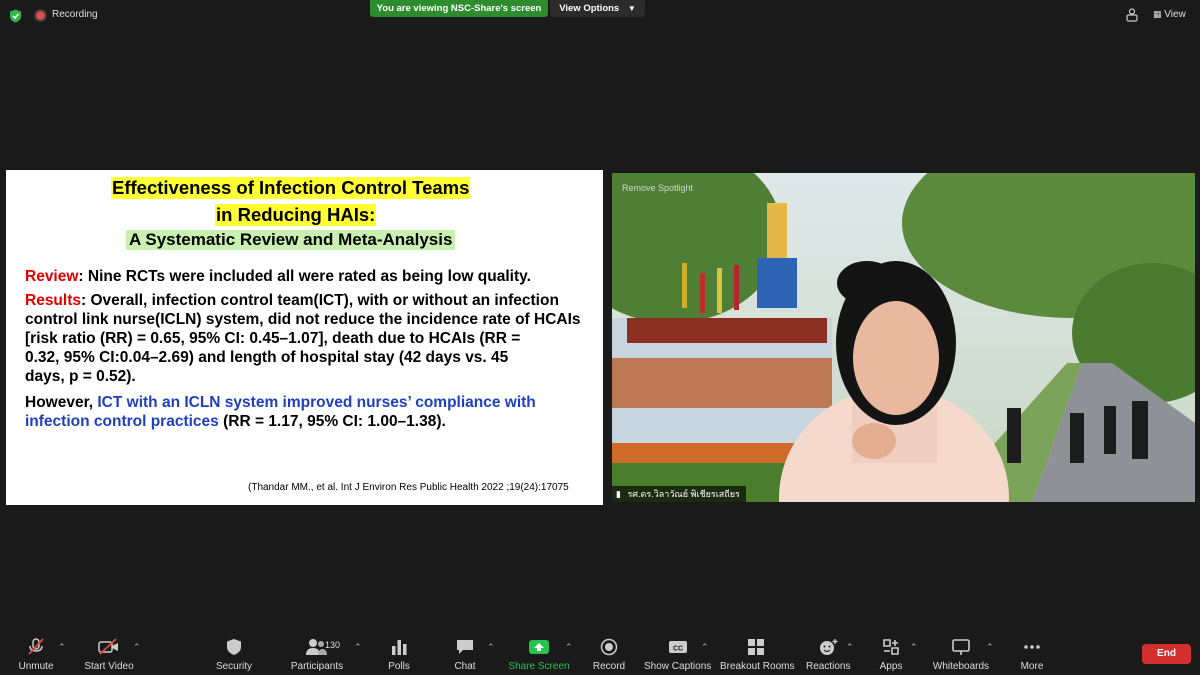 The width and height of the screenshot is (1200, 675). I want to click on security-label: Security, so click(234, 666).